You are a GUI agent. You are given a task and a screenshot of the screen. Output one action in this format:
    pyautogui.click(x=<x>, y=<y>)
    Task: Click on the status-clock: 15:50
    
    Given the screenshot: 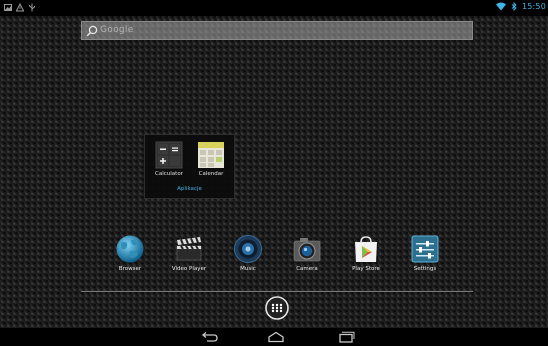 What is the action you would take?
    pyautogui.click(x=533, y=6)
    